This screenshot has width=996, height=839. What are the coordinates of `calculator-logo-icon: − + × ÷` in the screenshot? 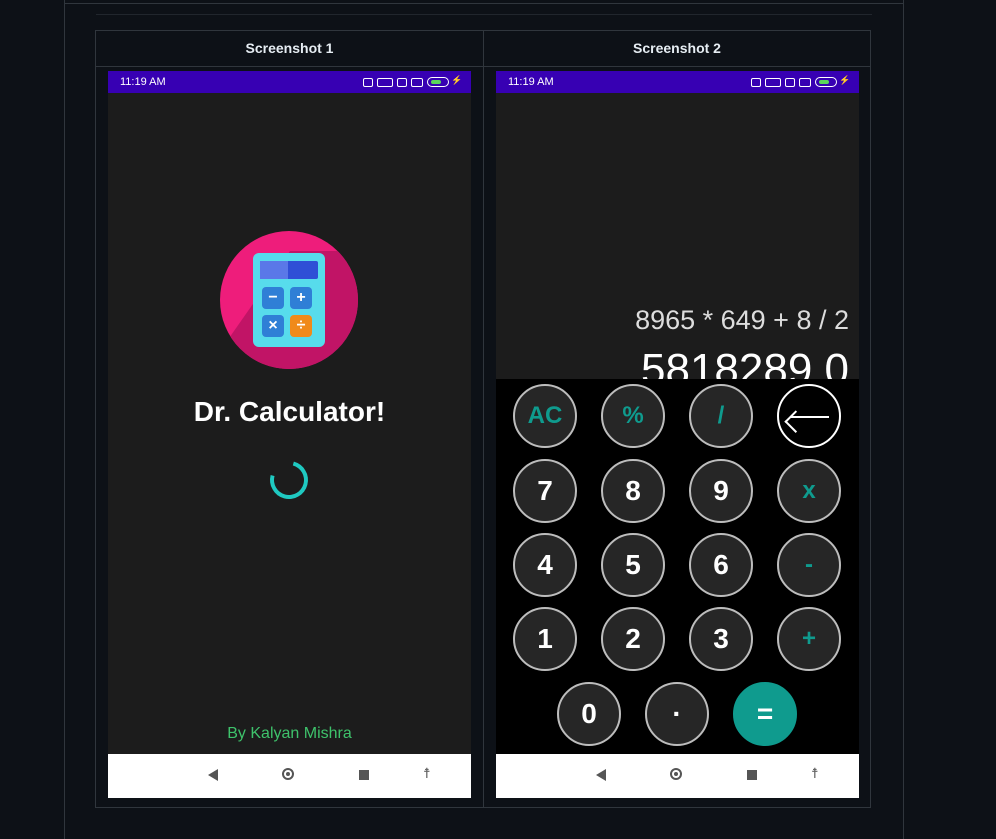 It's located at (289, 300).